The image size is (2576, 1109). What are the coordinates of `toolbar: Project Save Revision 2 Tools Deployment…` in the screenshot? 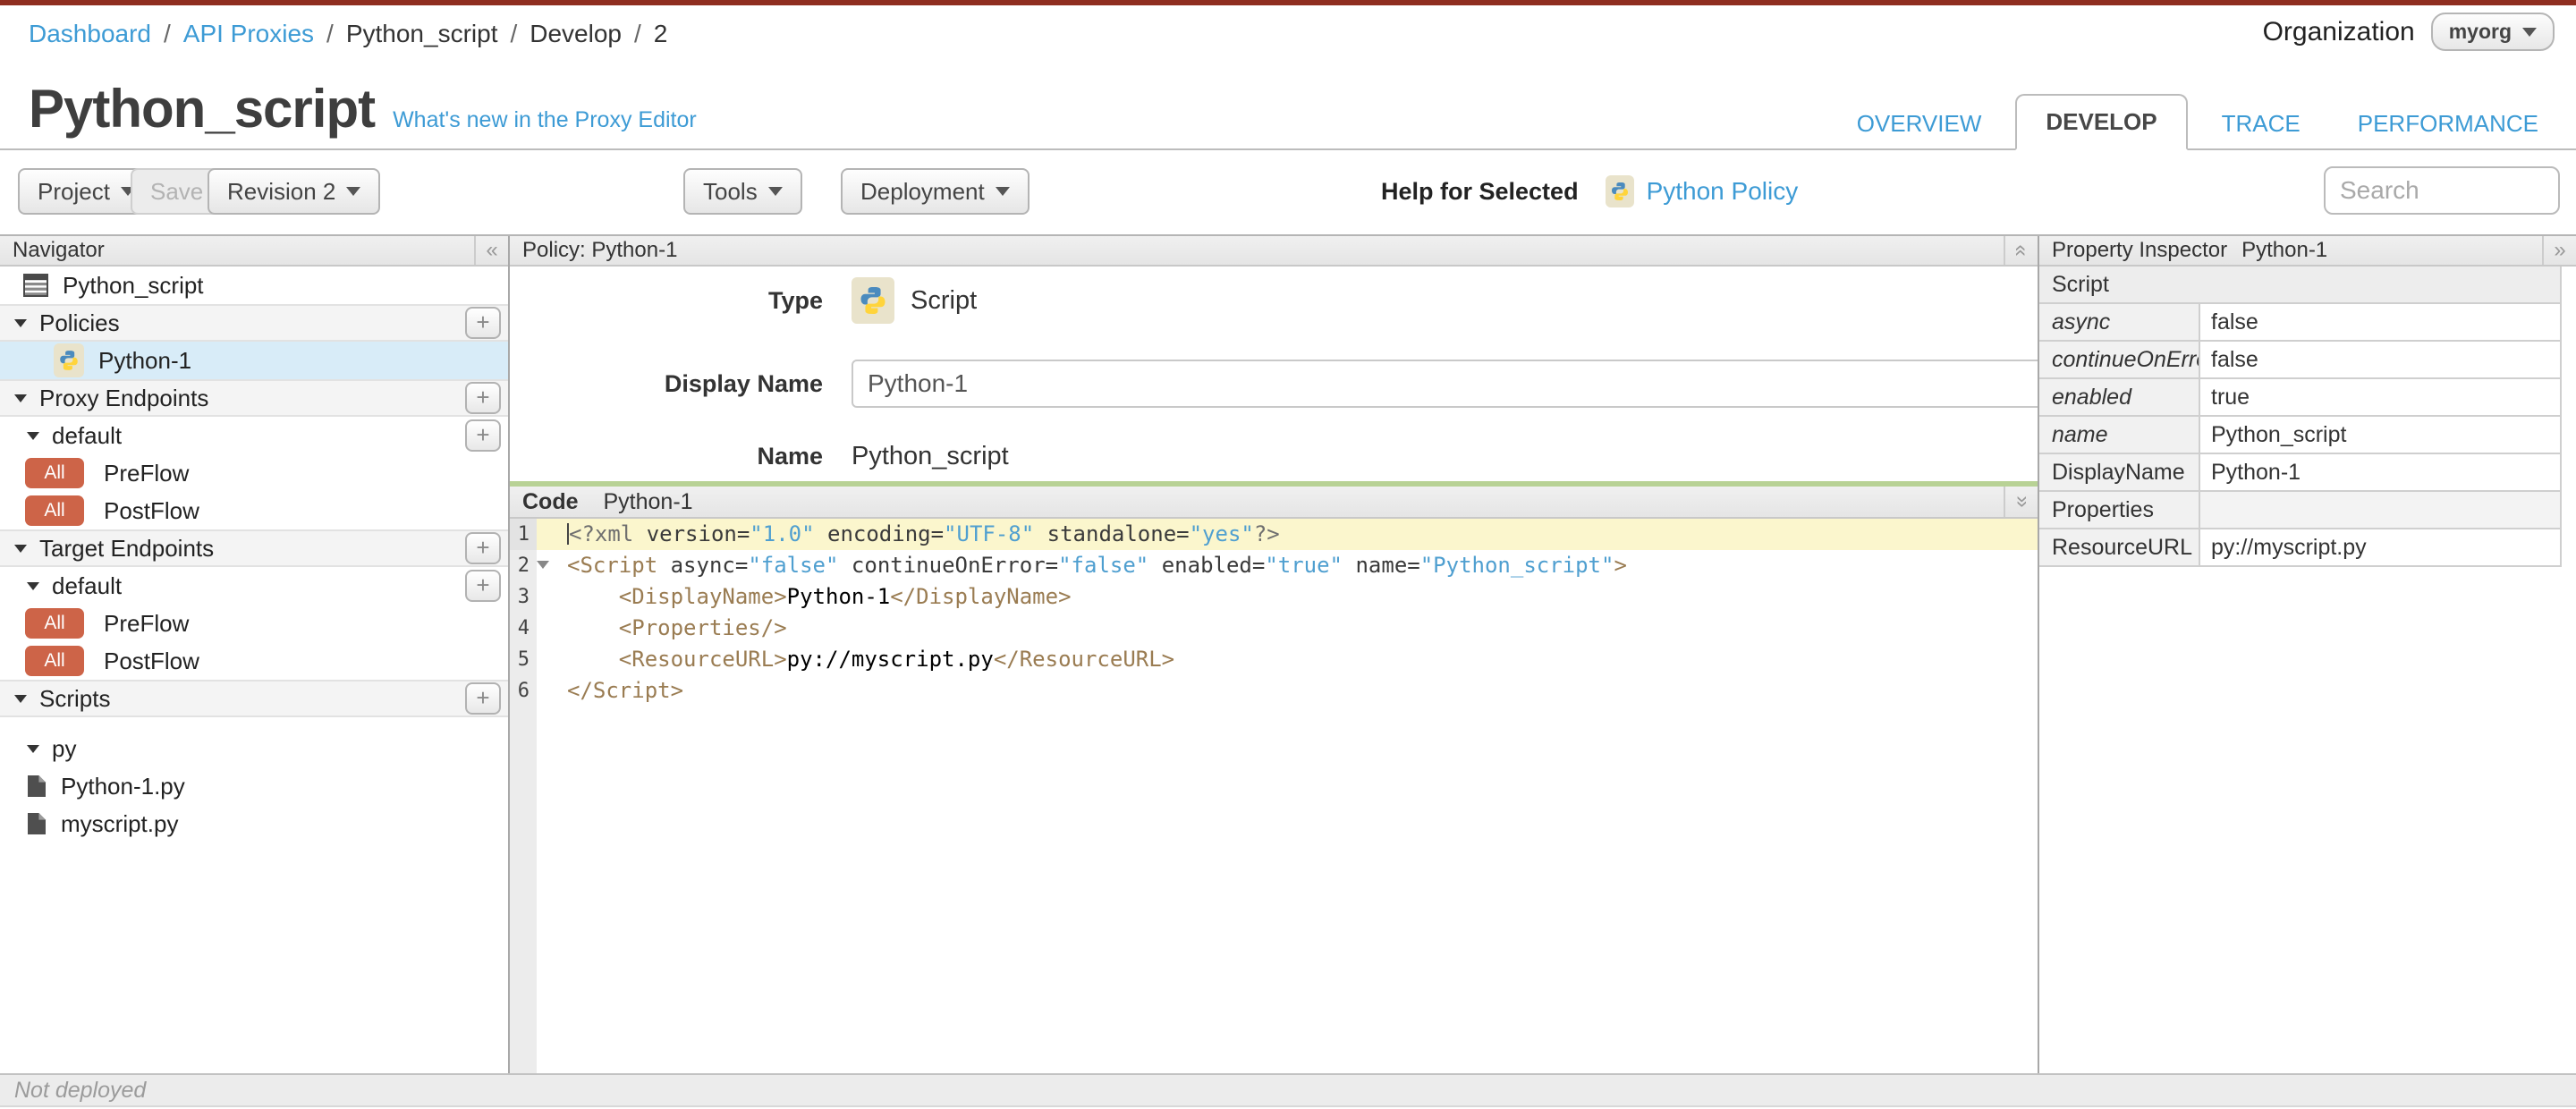 It's located at (1288, 192).